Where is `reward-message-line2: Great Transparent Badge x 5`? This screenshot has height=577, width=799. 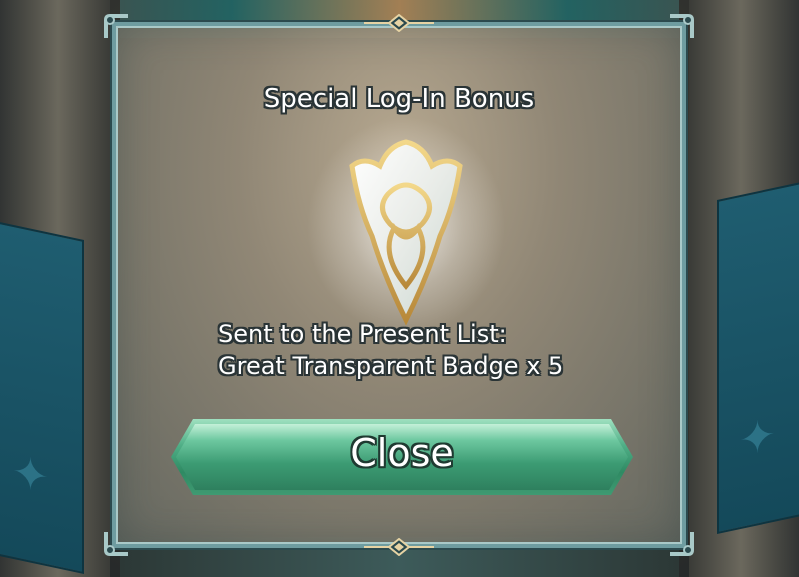 reward-message-line2: Great Transparent Badge x 5 is located at coordinates (391, 366).